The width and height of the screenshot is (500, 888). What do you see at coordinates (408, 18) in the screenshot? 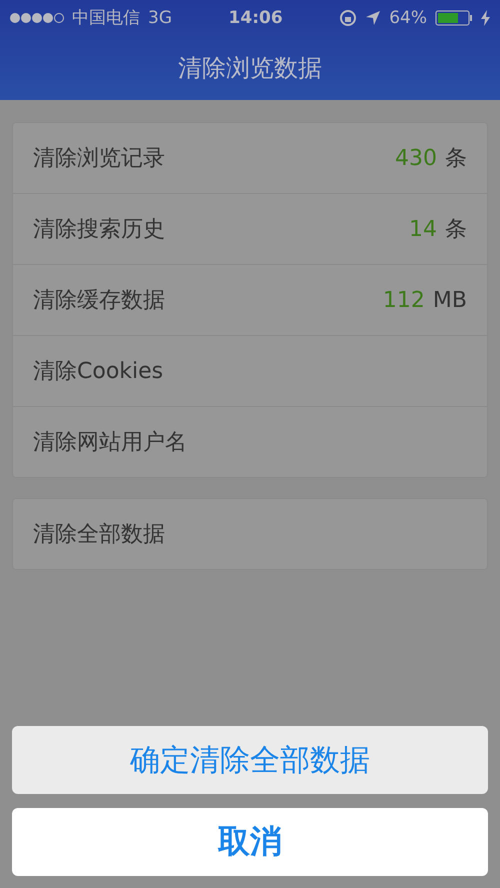
I see `battery-percent: 64%` at bounding box center [408, 18].